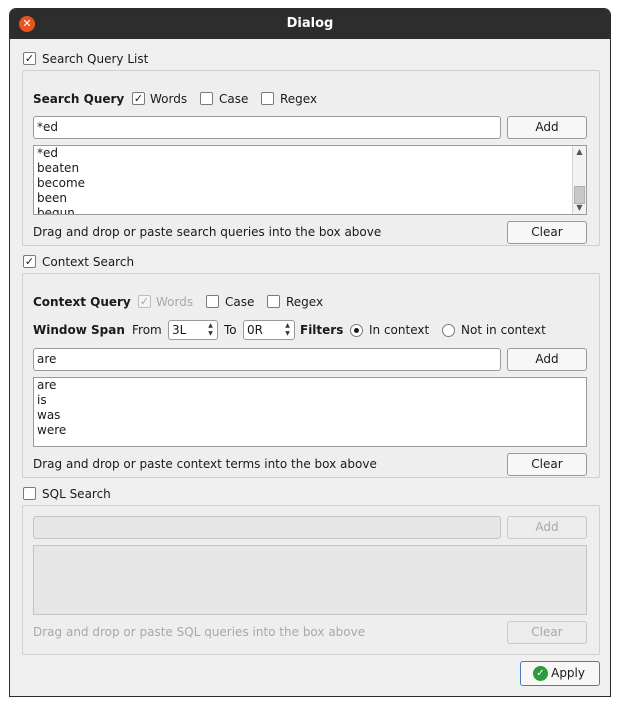 This screenshot has width=620, height=706. Describe the element at coordinates (579, 152) in the screenshot. I see `scroll-up-icon: ▲` at that location.